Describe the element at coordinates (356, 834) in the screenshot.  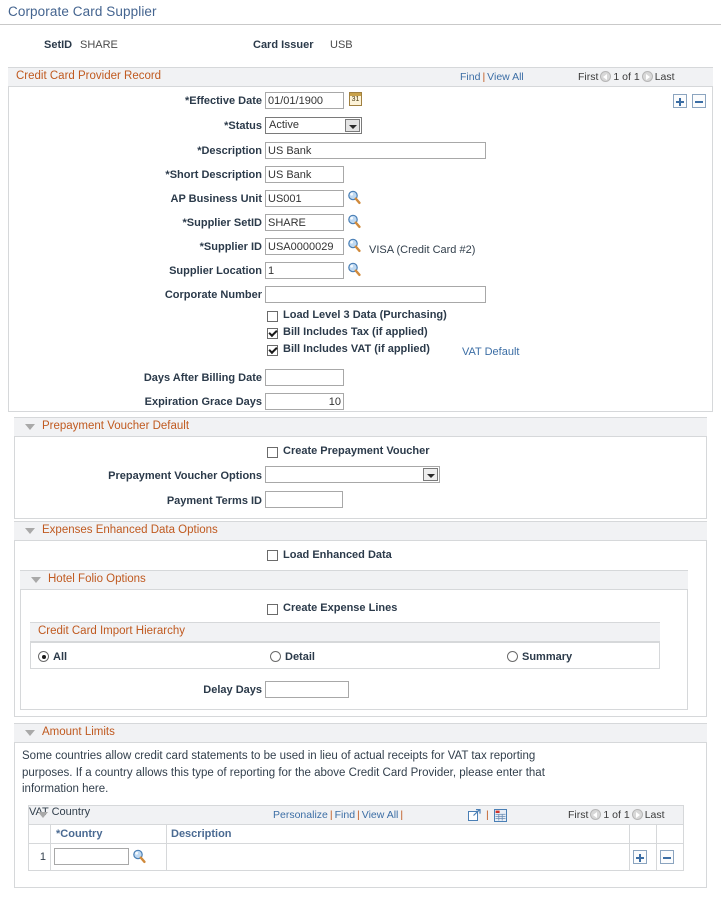
I see `vat-country-column-headers: *Country Description` at that location.